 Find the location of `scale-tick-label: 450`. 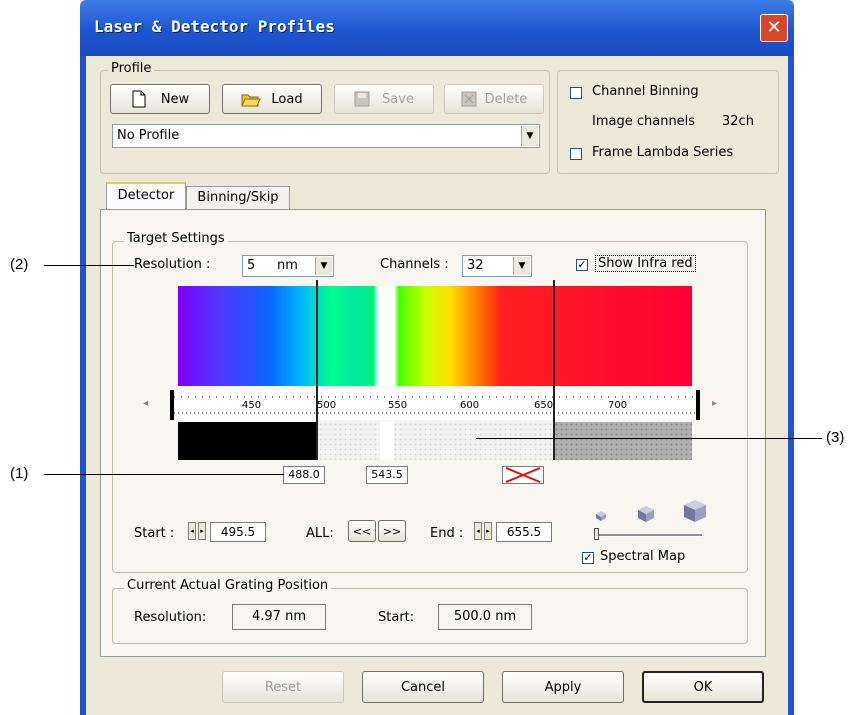

scale-tick-label: 450 is located at coordinates (252, 405).